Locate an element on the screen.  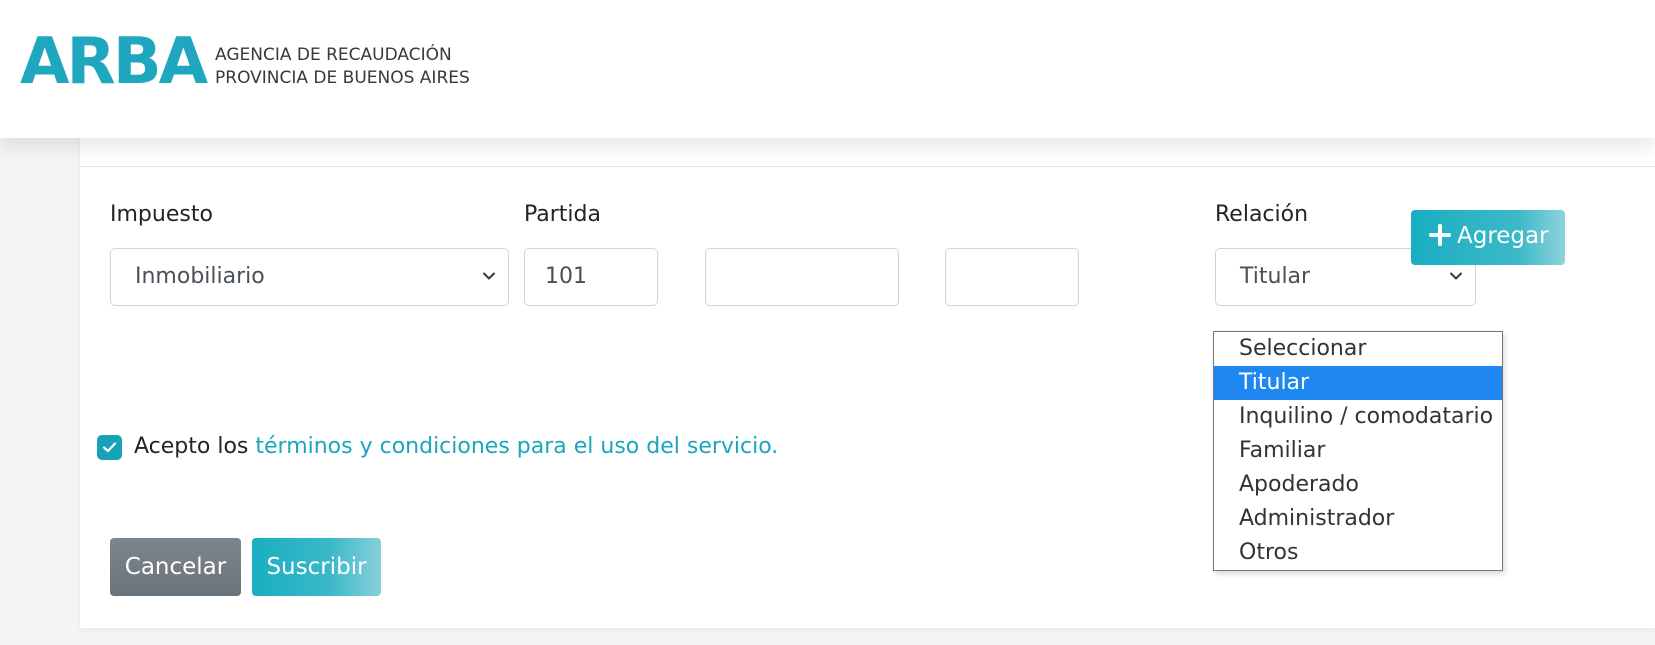
relacion-select-value: Titular is located at coordinates (1275, 276).